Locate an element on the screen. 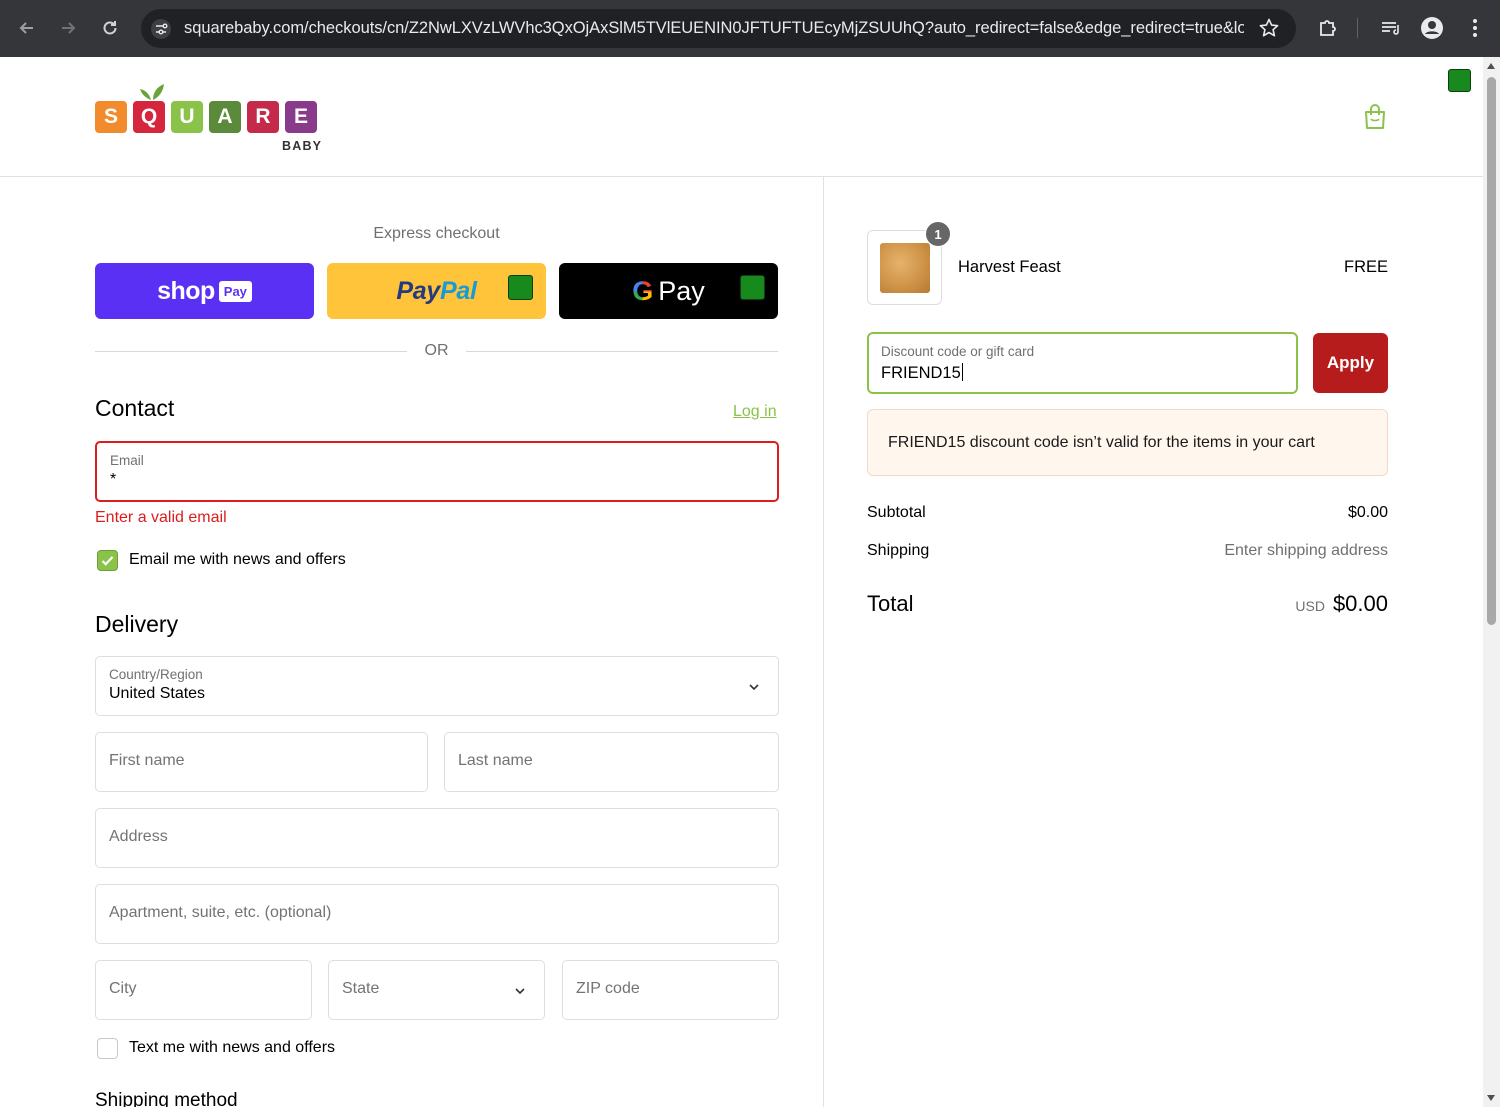 This screenshot has width=1500, height=1107. address-placeholder: Address is located at coordinates (138, 836).